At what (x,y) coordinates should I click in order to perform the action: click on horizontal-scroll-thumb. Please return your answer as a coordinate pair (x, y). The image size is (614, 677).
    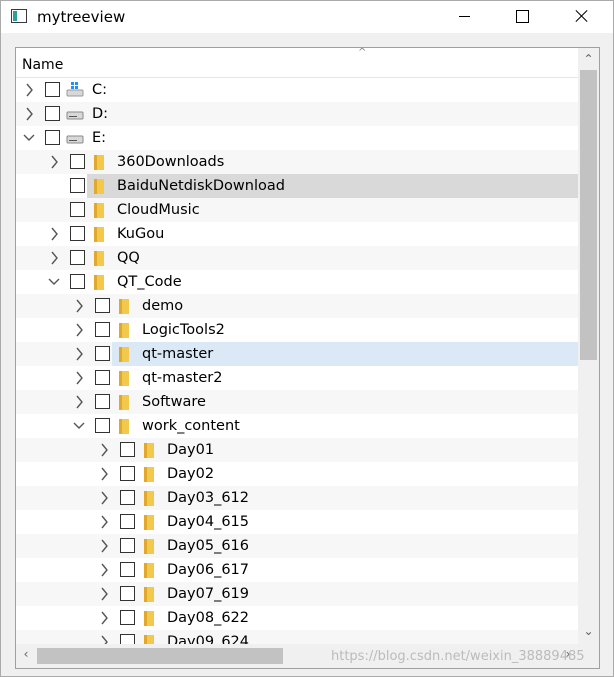
    Looking at the image, I should click on (160, 656).